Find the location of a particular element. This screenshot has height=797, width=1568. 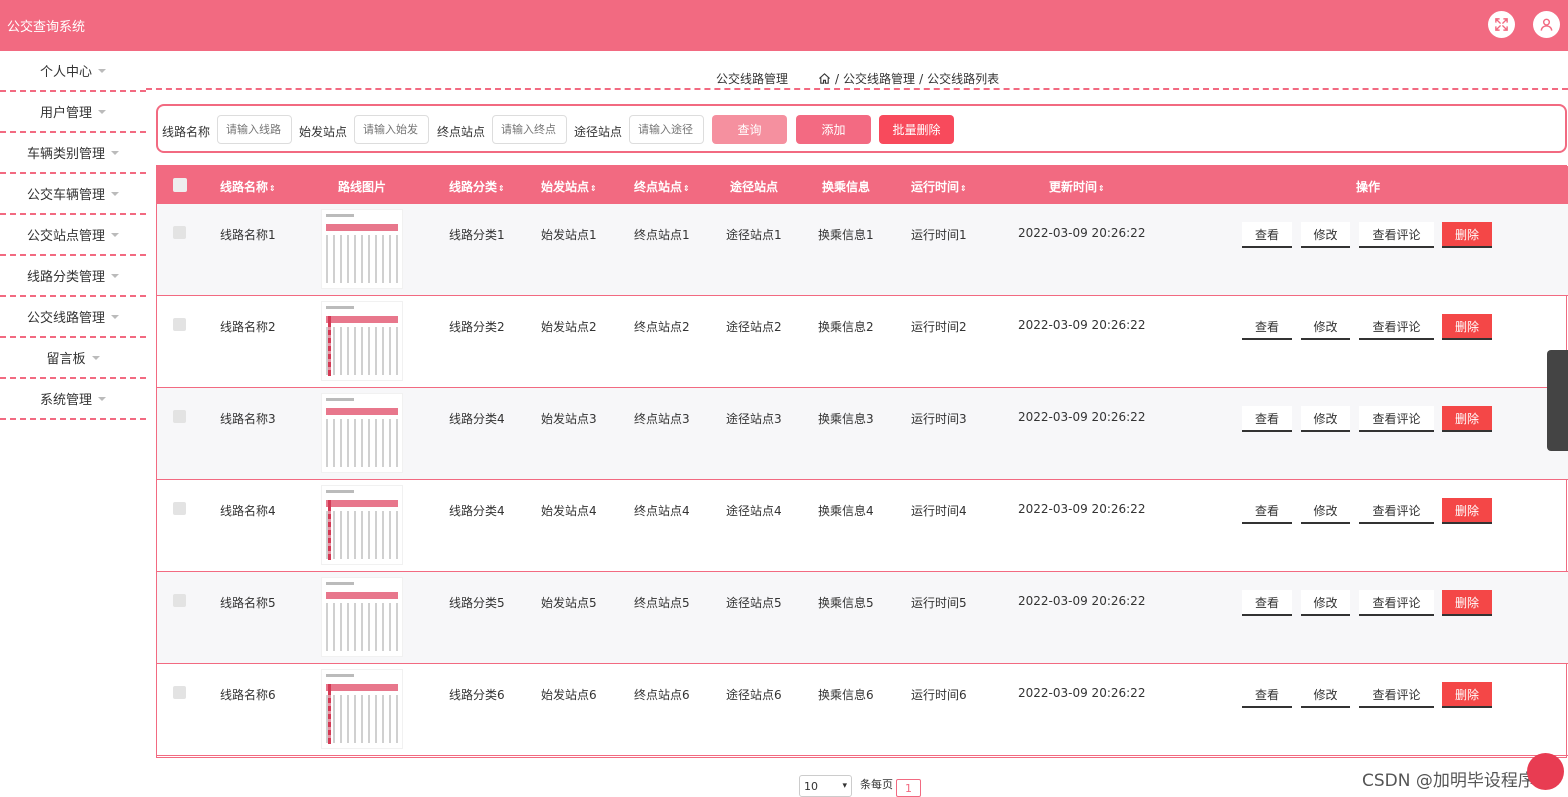

sidebar-item-bus-stops: 公交站点管理 is located at coordinates (73, 235).